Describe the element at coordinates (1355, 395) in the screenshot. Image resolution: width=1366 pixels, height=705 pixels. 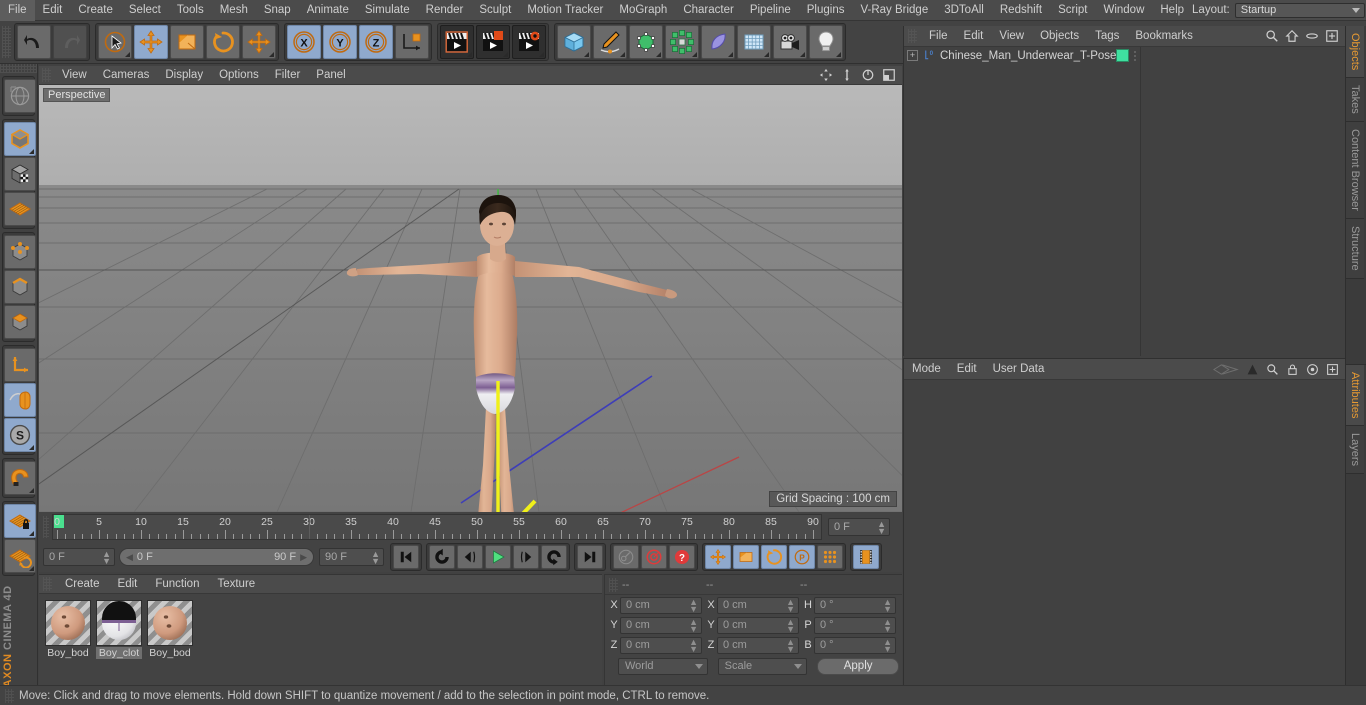
I see `tab-attributes: Attributes` at that location.